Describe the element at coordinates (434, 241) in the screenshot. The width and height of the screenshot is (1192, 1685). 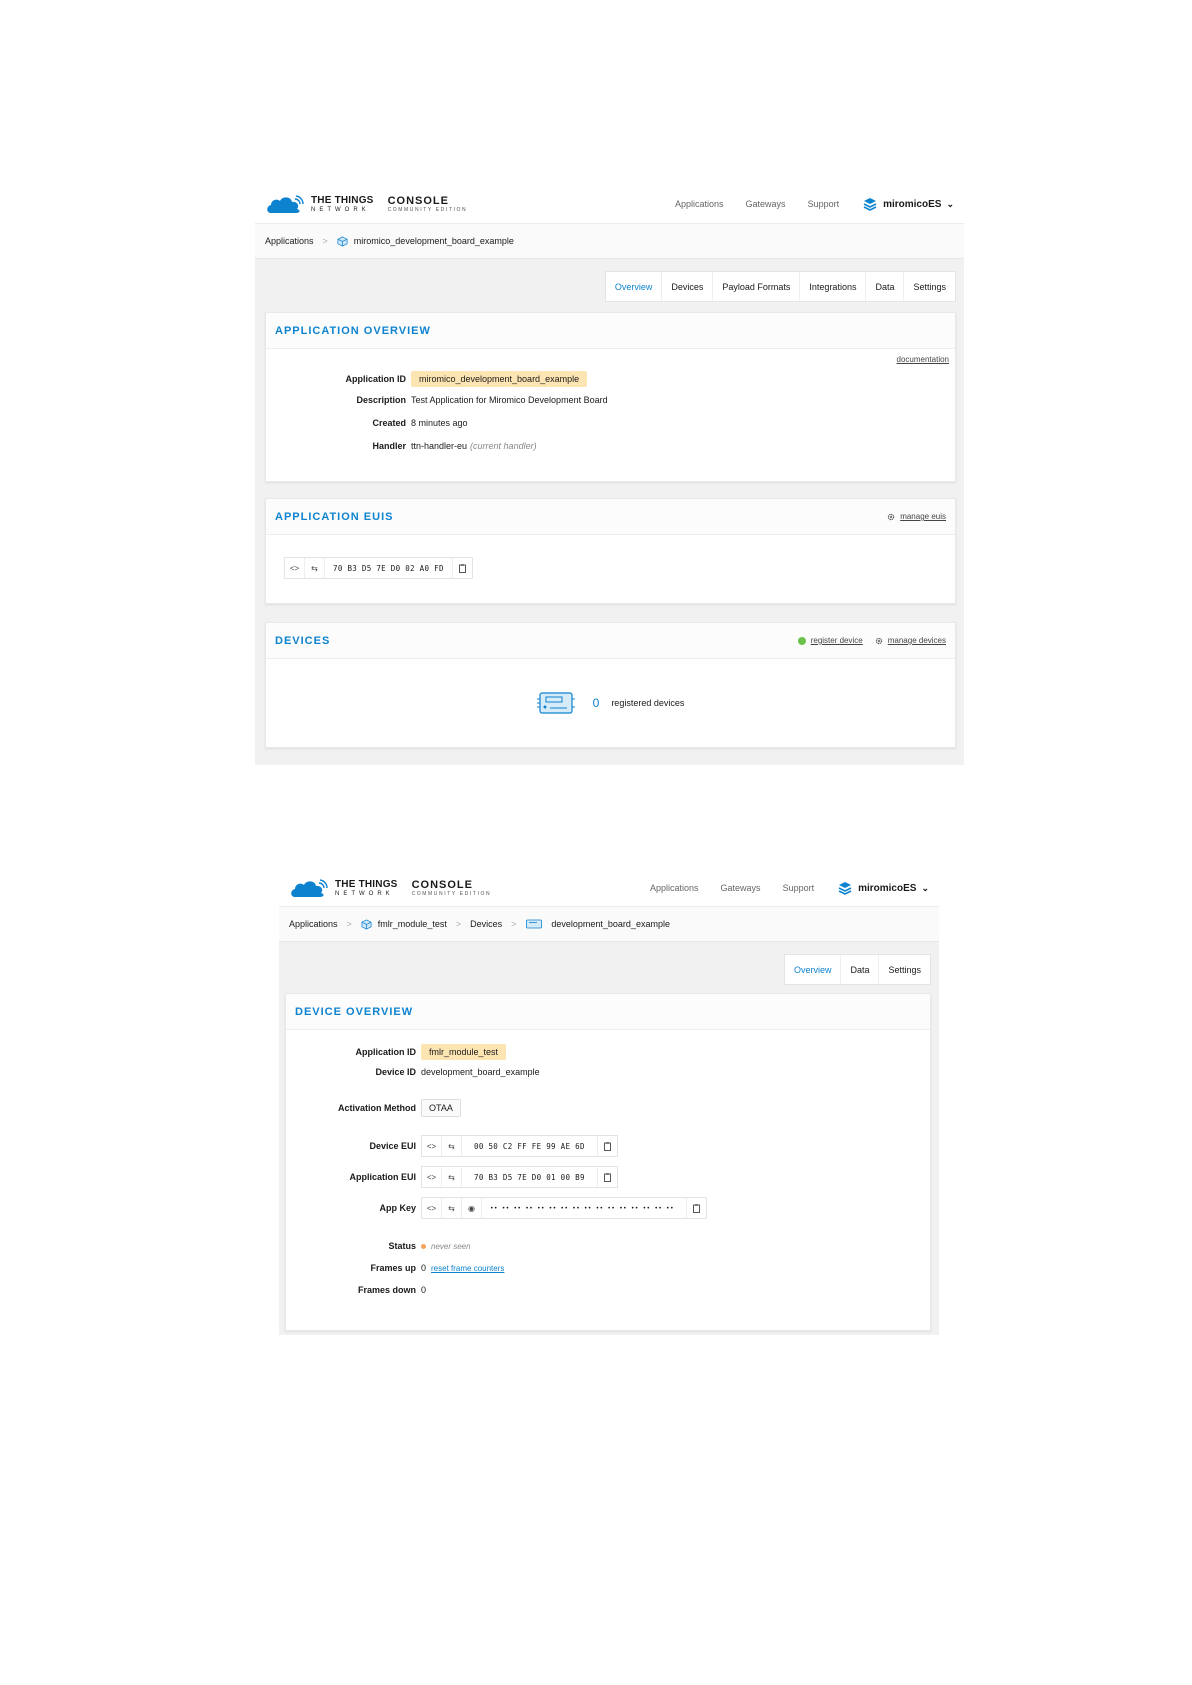
I see `breadcrumb-app: miromico_development_board_example` at that location.